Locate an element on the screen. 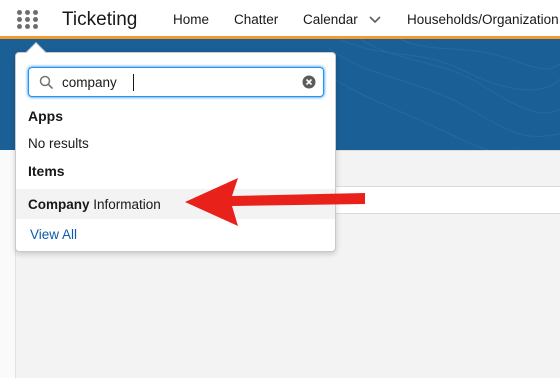 The image size is (560, 378). arrow-annotation-icon is located at coordinates (275, 202).